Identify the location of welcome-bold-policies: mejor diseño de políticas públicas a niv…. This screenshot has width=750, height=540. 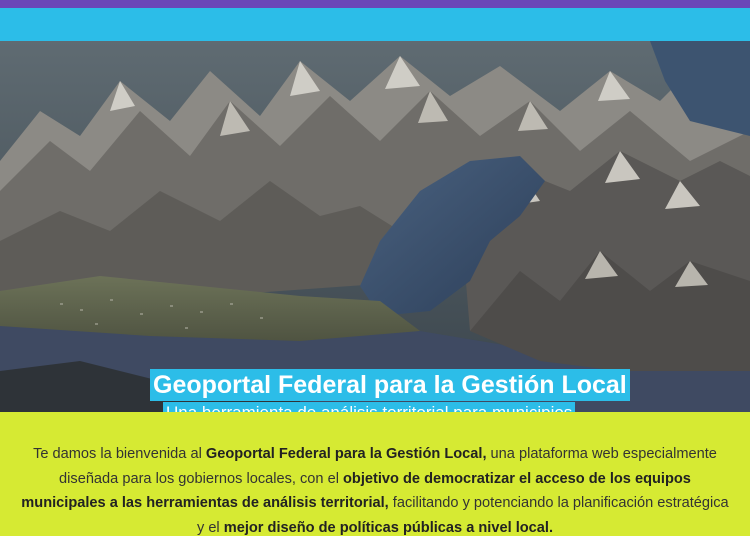
(388, 527).